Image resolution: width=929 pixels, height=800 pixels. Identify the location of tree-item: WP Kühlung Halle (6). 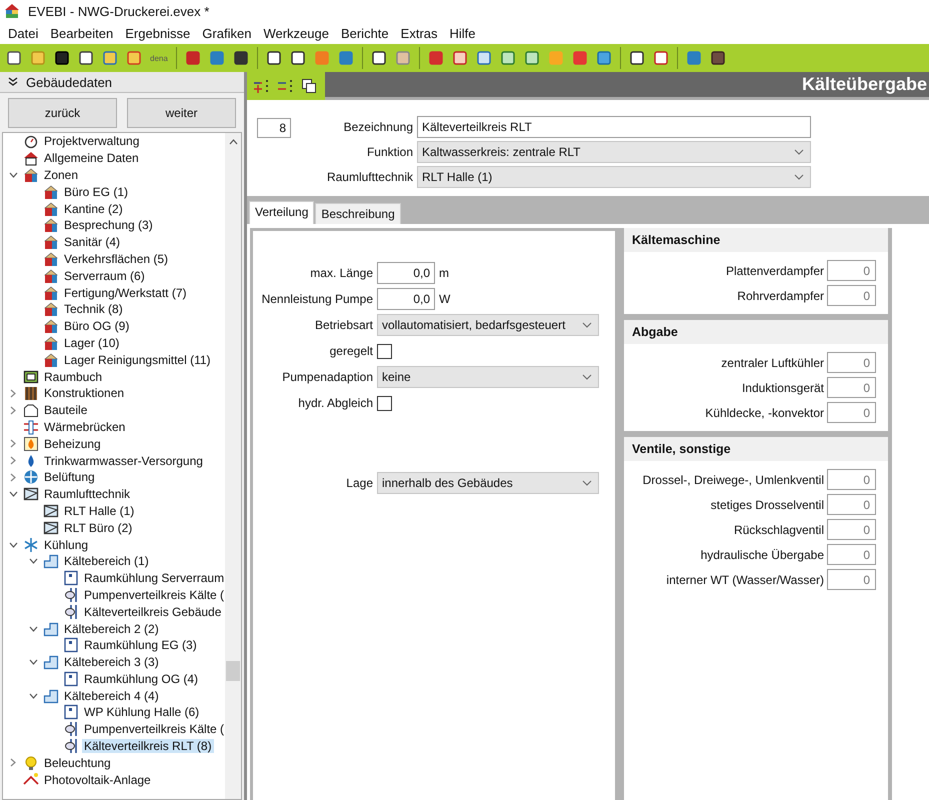
(142, 712).